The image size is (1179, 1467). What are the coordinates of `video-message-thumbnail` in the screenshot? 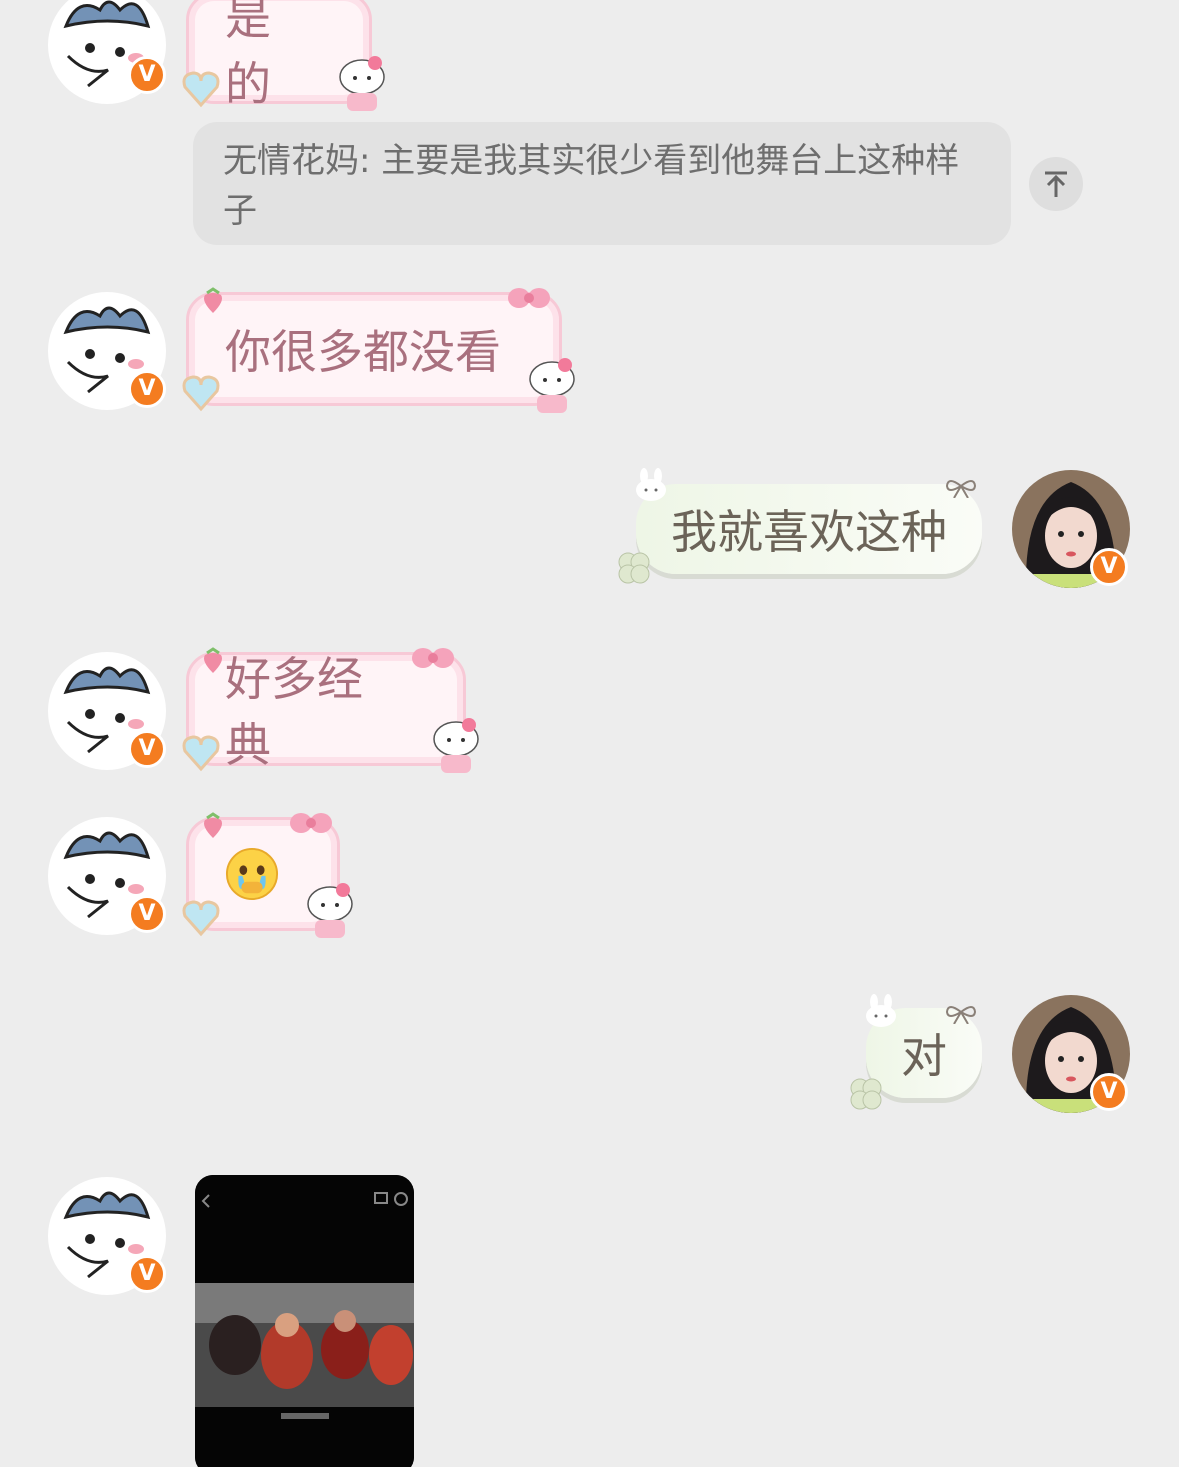 It's located at (304, 1321).